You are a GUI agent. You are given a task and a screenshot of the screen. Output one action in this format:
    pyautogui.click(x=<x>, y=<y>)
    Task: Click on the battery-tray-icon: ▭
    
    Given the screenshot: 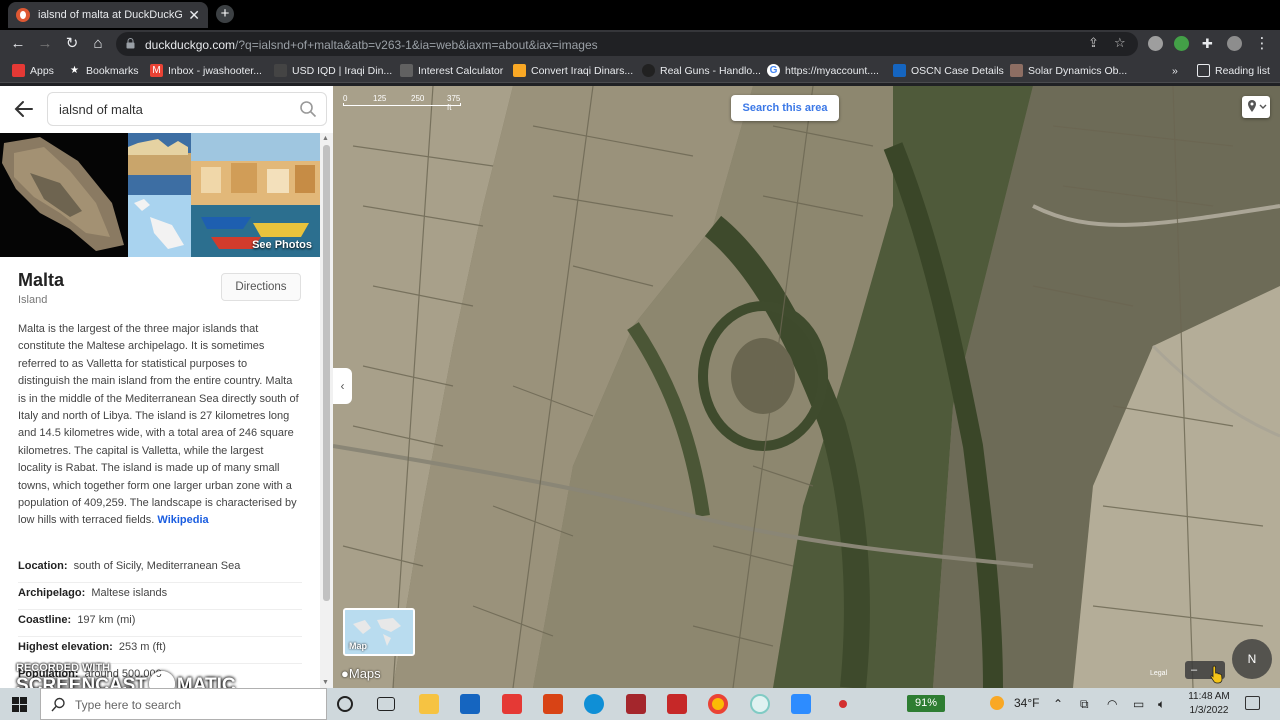 What is the action you would take?
    pyautogui.click(x=1138, y=704)
    